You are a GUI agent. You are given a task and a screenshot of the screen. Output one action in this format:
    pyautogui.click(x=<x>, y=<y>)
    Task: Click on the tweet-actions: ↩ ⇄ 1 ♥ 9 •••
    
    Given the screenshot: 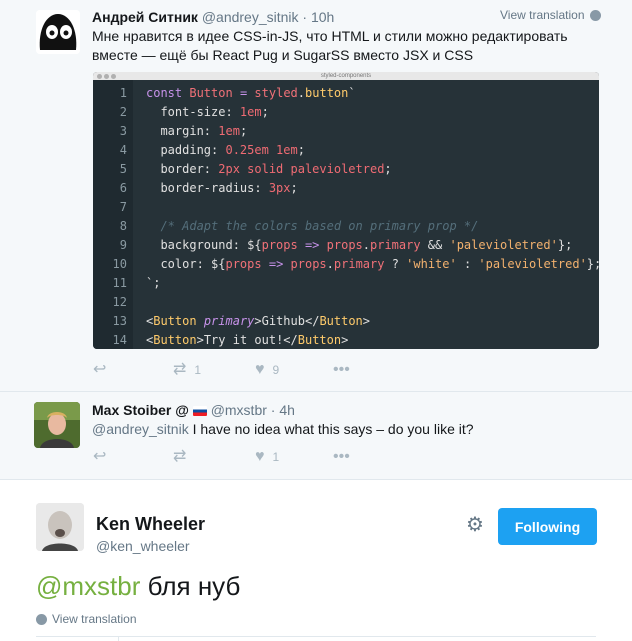 What is the action you would take?
    pyautogui.click(x=221, y=370)
    